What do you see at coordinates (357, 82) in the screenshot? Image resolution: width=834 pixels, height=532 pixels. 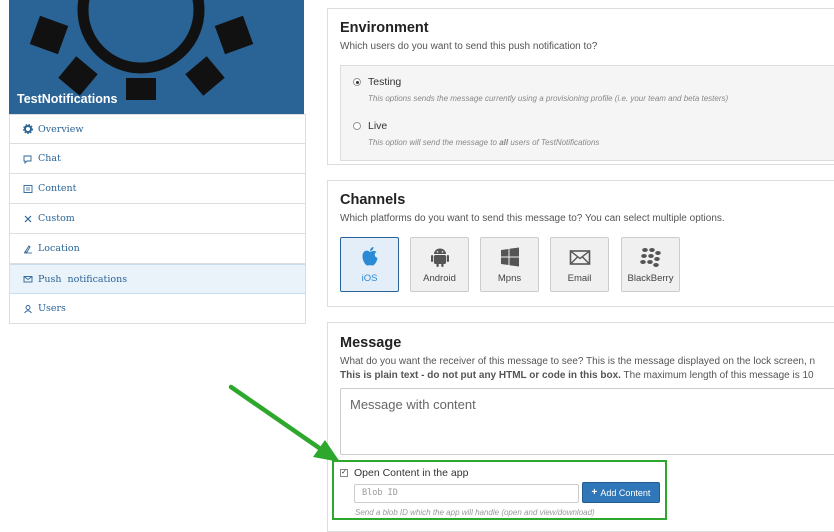 I see `testing-radio` at bounding box center [357, 82].